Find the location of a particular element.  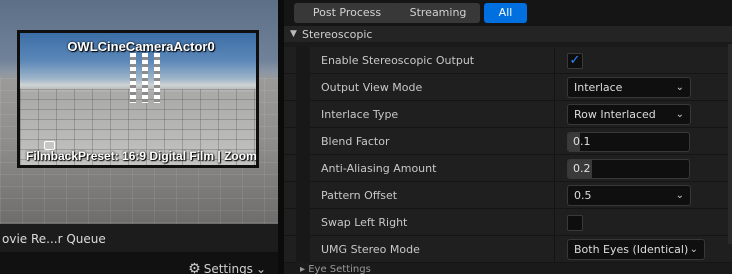

pattern-offset-dropdown: 0.5 ⌄ is located at coordinates (629, 195).